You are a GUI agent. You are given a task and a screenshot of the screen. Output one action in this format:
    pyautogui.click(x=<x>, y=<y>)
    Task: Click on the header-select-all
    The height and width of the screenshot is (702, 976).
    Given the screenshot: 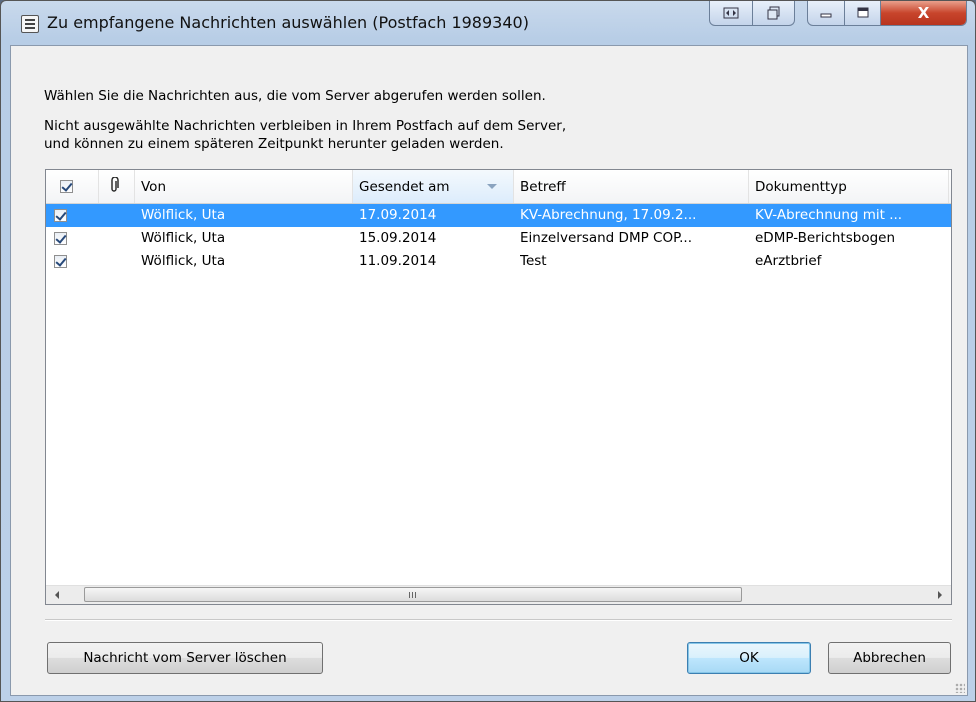 What is the action you would take?
    pyautogui.click(x=72, y=186)
    